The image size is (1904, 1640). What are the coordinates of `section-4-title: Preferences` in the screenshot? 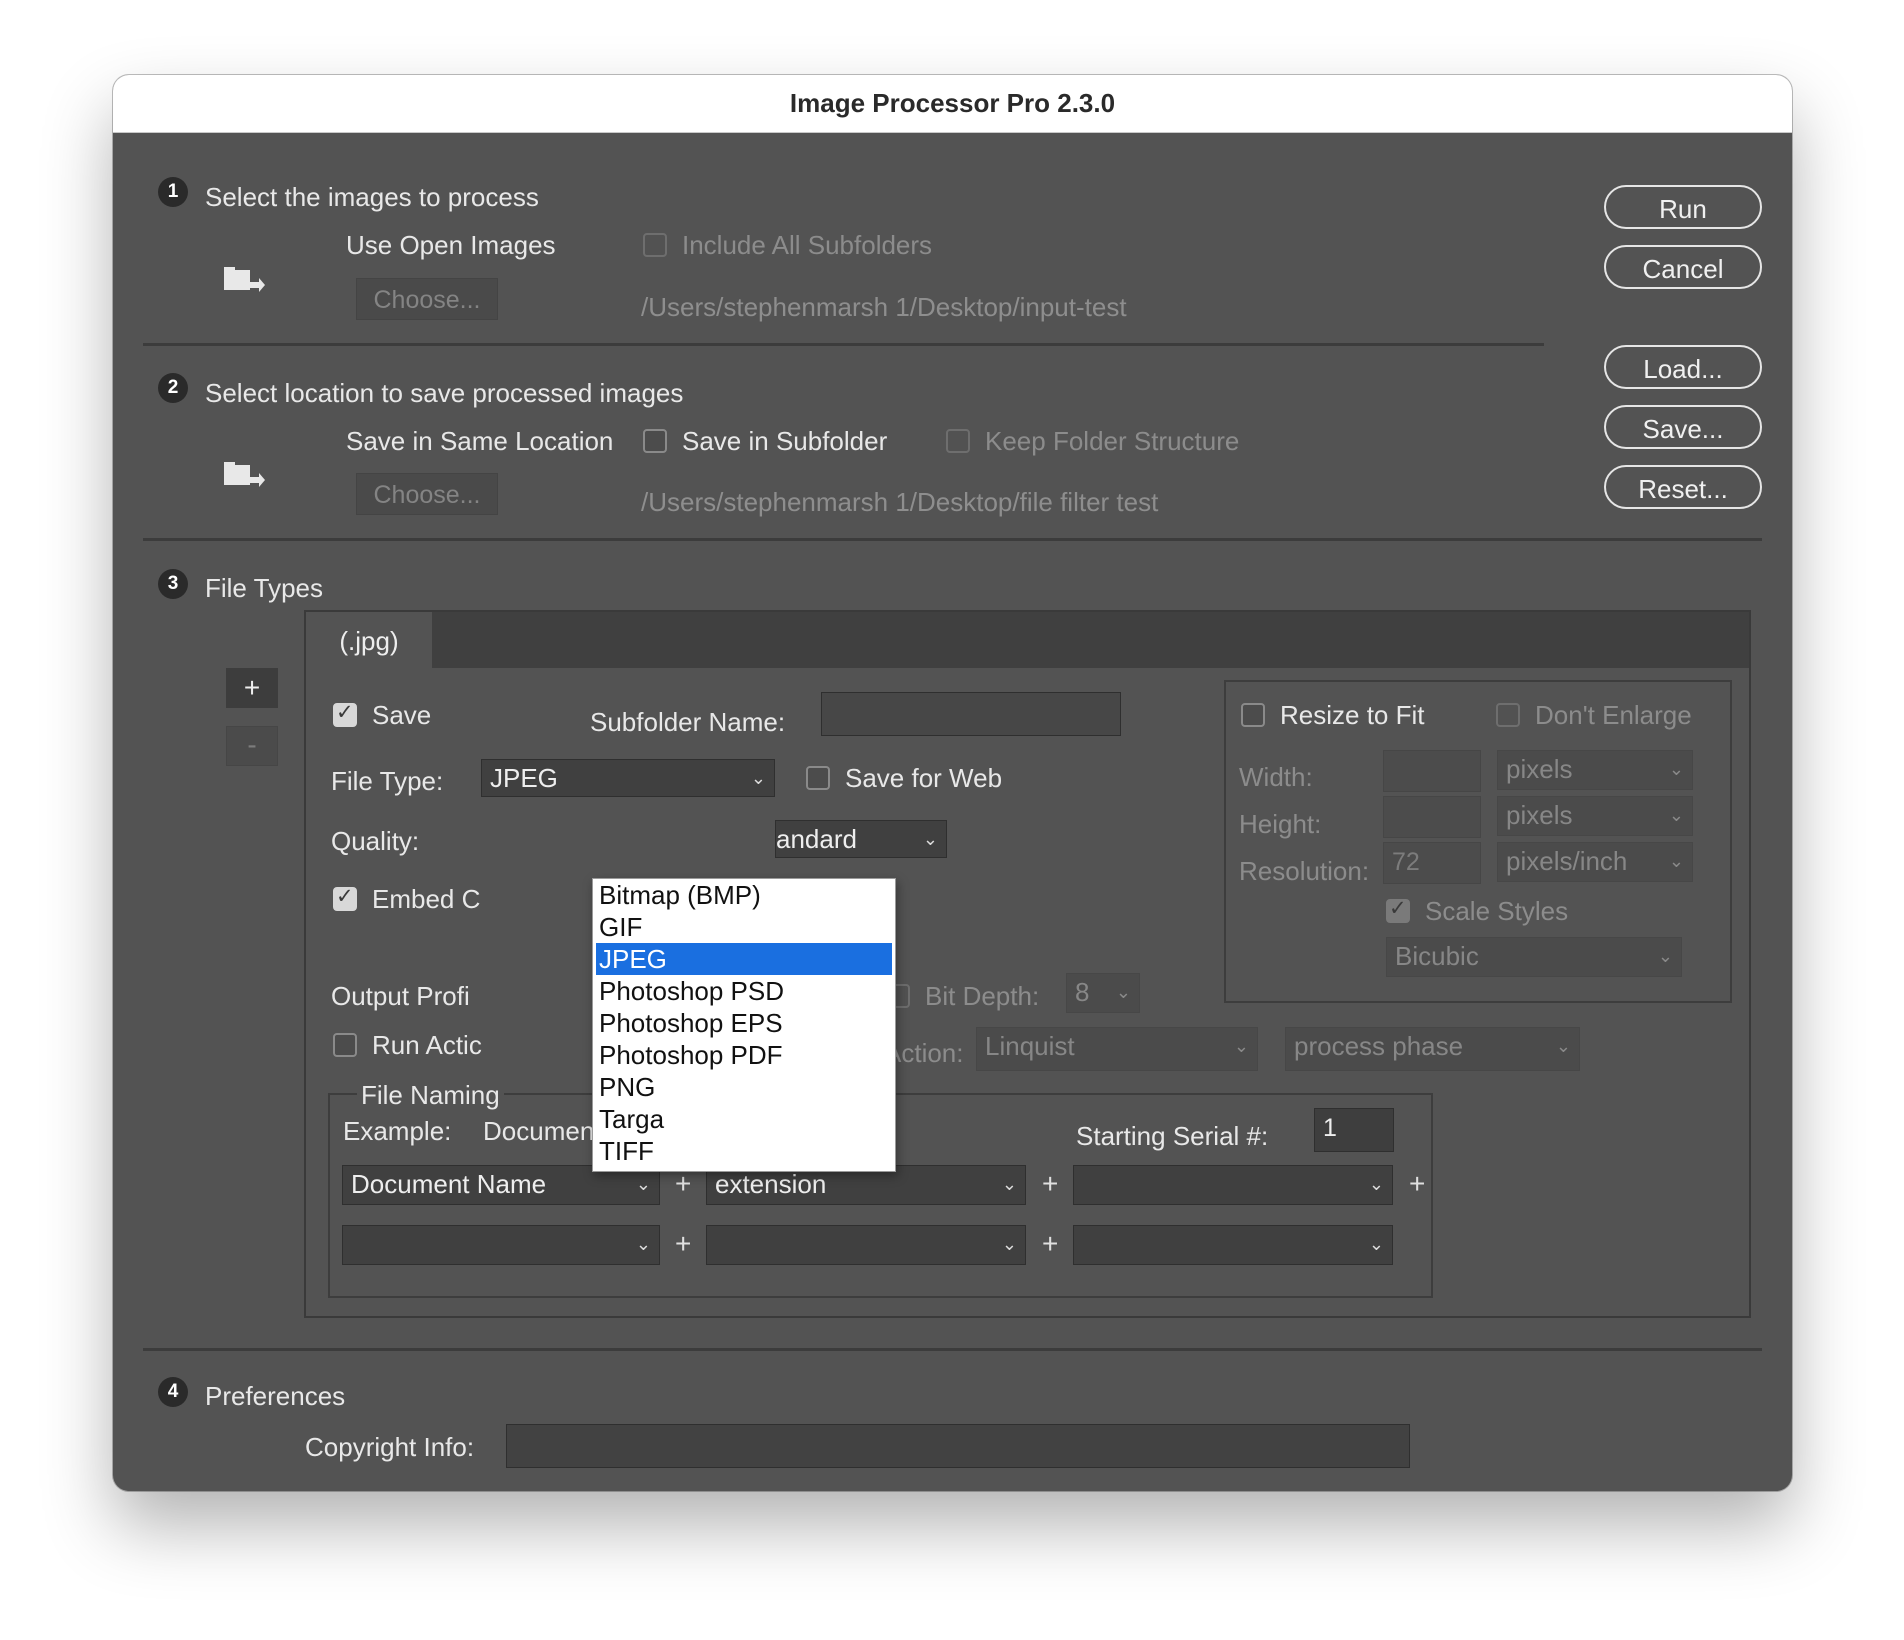 It's located at (275, 1396).